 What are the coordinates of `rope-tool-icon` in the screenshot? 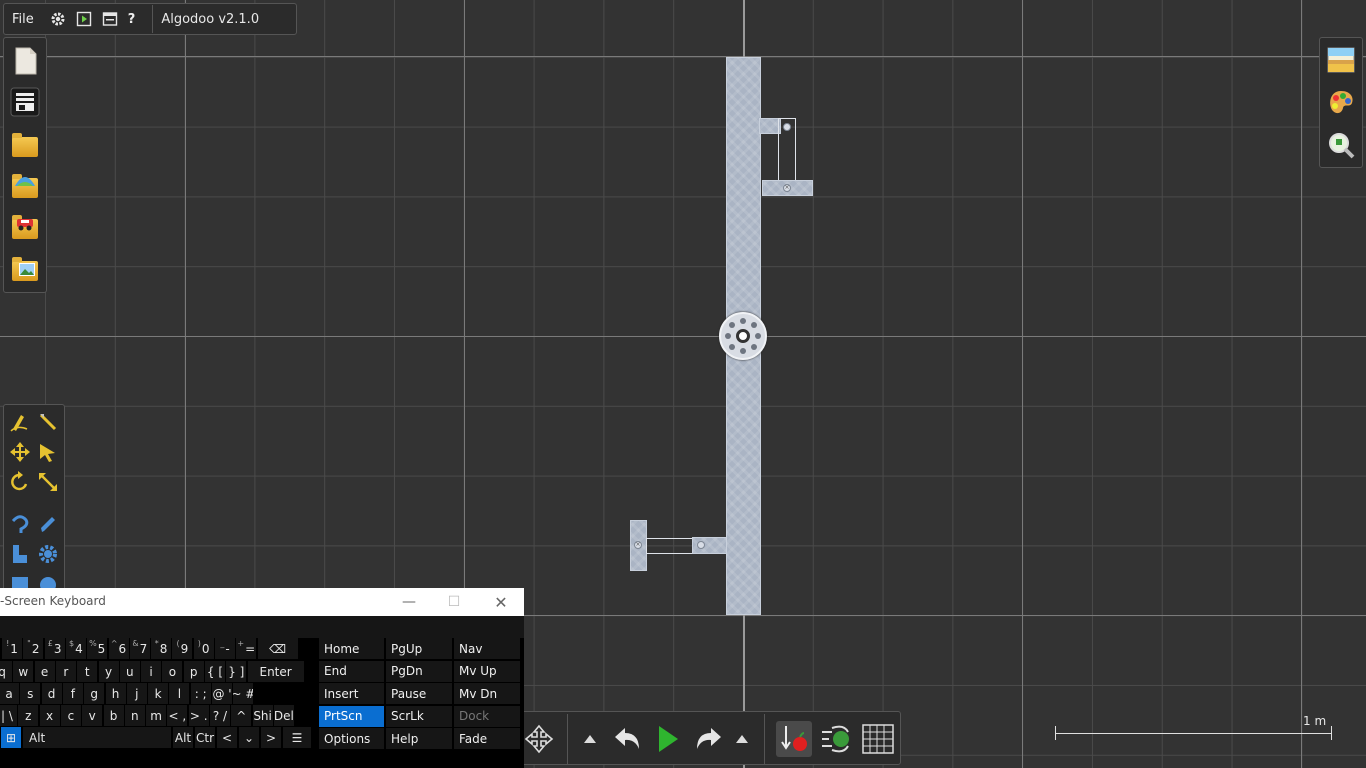 It's located at (20, 524).